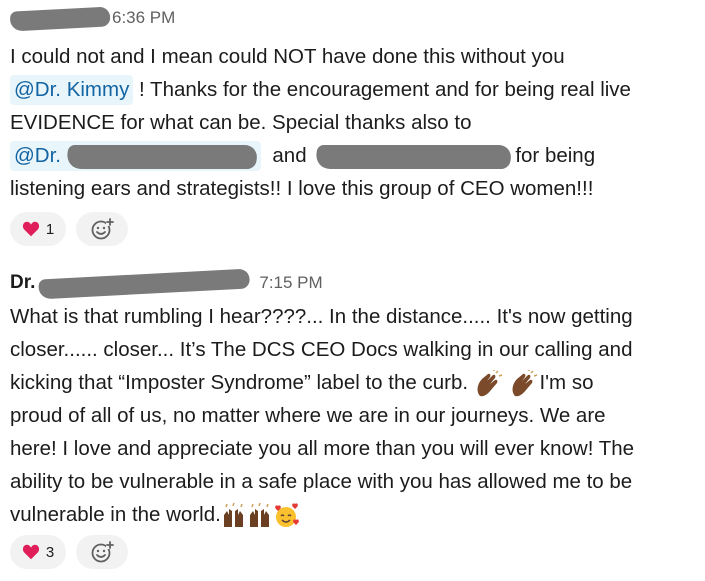 The width and height of the screenshot is (705, 581). What do you see at coordinates (22, 282) in the screenshot?
I see `author-name: Dr.` at bounding box center [22, 282].